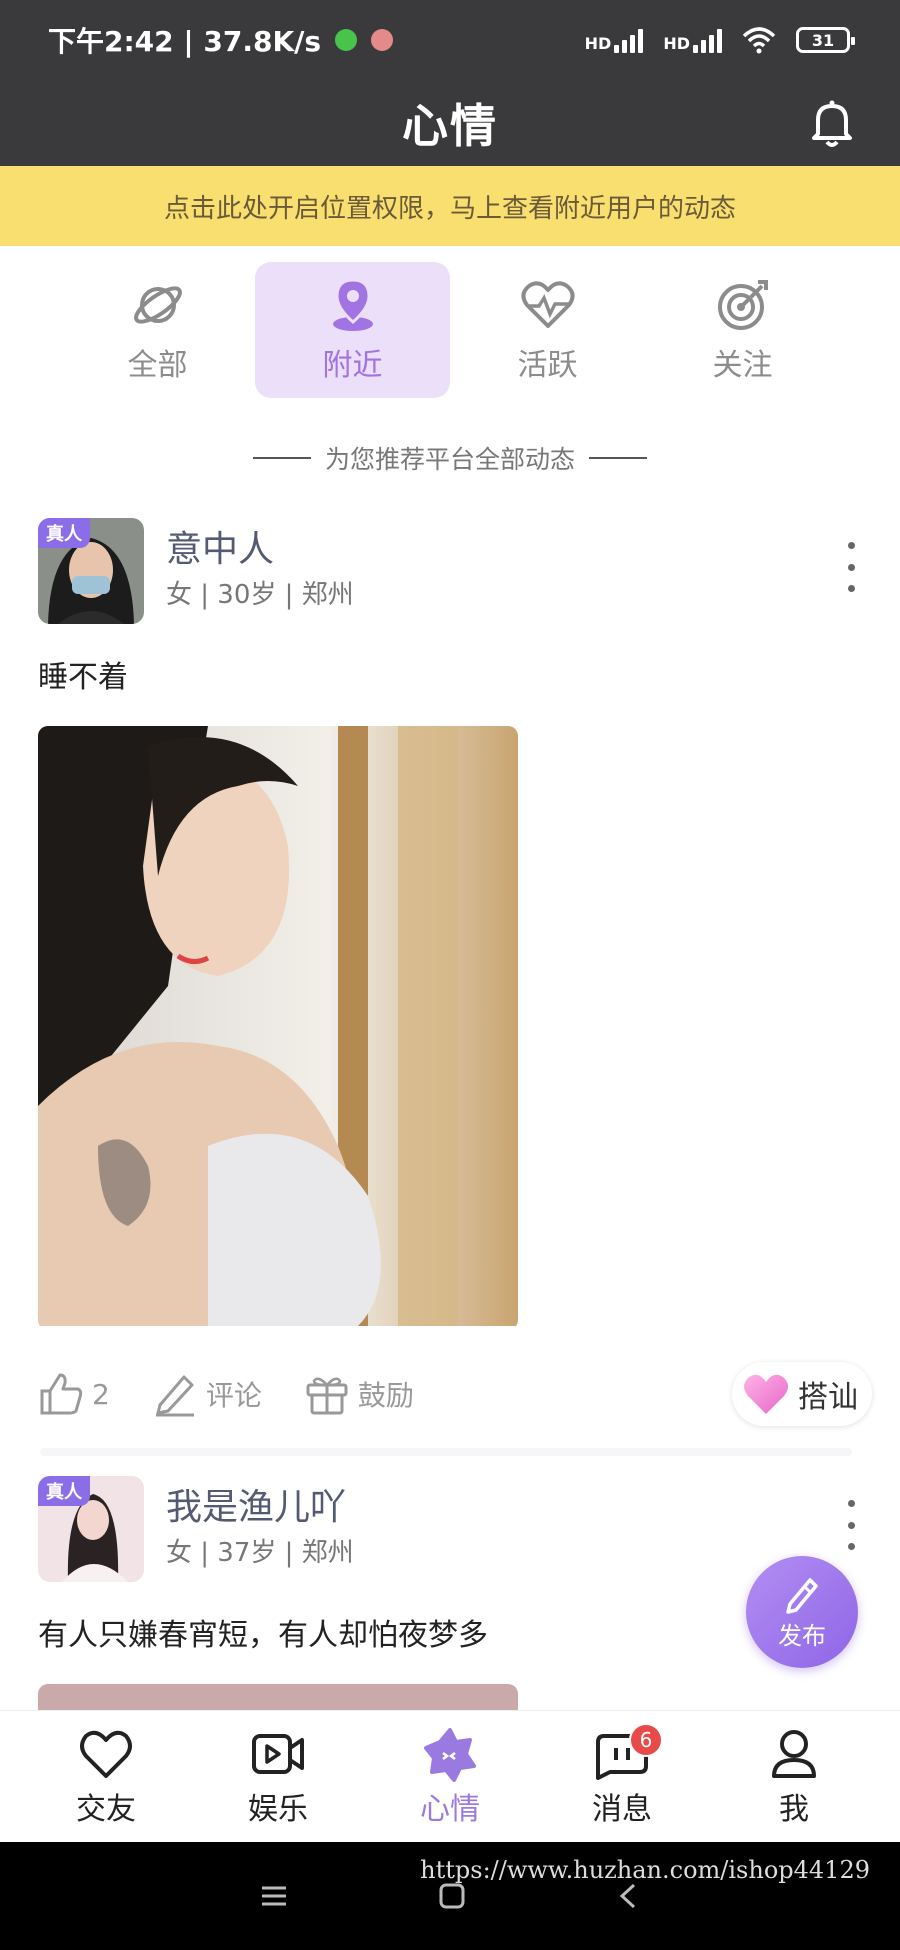 This screenshot has height=1950, width=900. I want to click on home-icon, so click(452, 1896).